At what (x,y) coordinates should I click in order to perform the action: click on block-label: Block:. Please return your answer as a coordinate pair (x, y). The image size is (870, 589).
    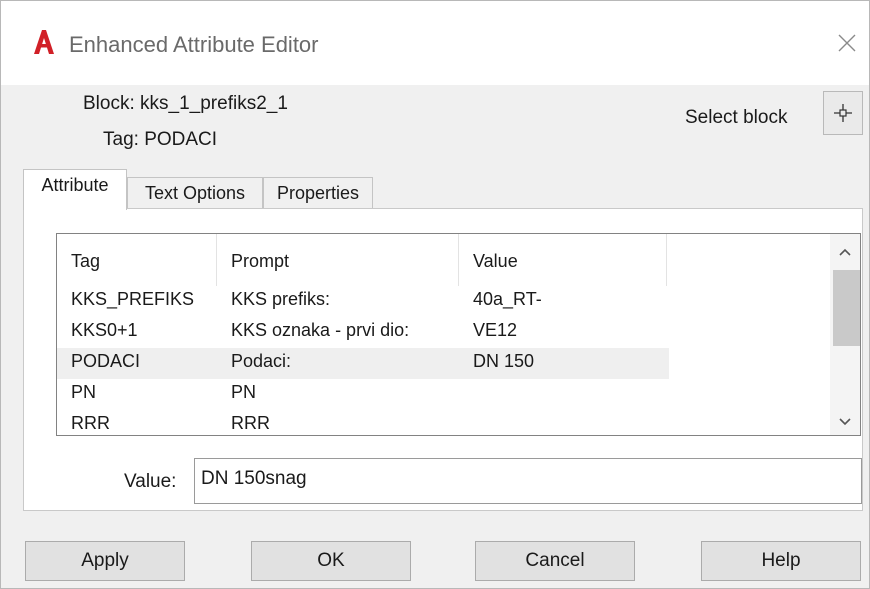
    Looking at the image, I should click on (109, 103).